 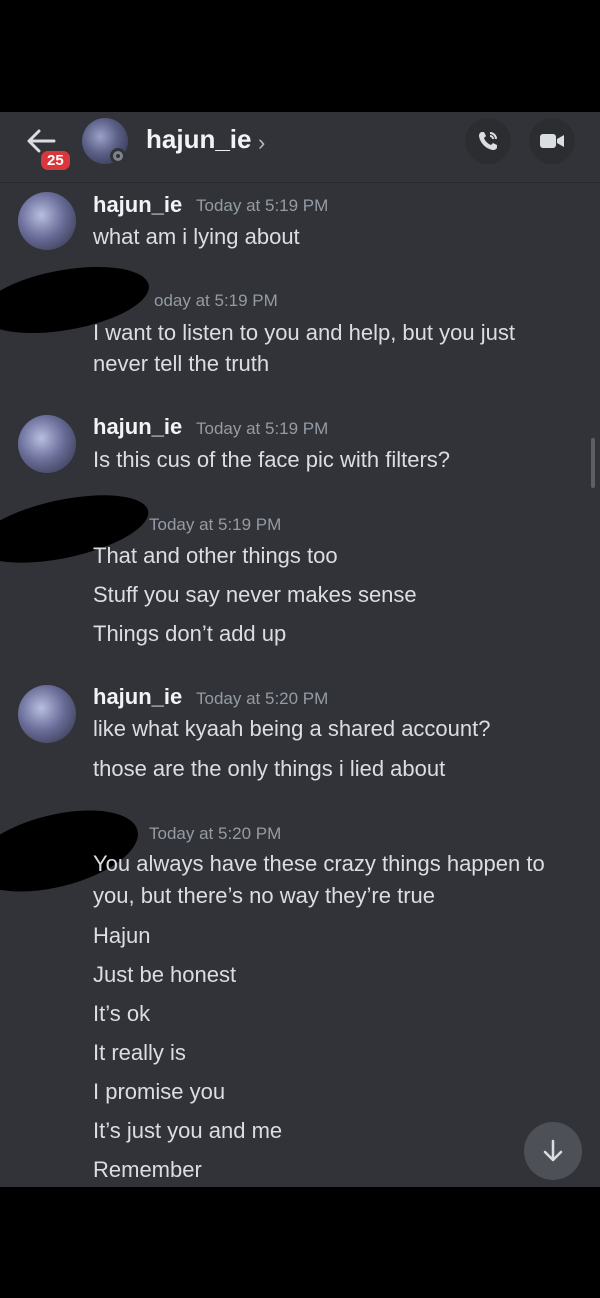 What do you see at coordinates (147, 1169) in the screenshot?
I see `message-text: Remember` at bounding box center [147, 1169].